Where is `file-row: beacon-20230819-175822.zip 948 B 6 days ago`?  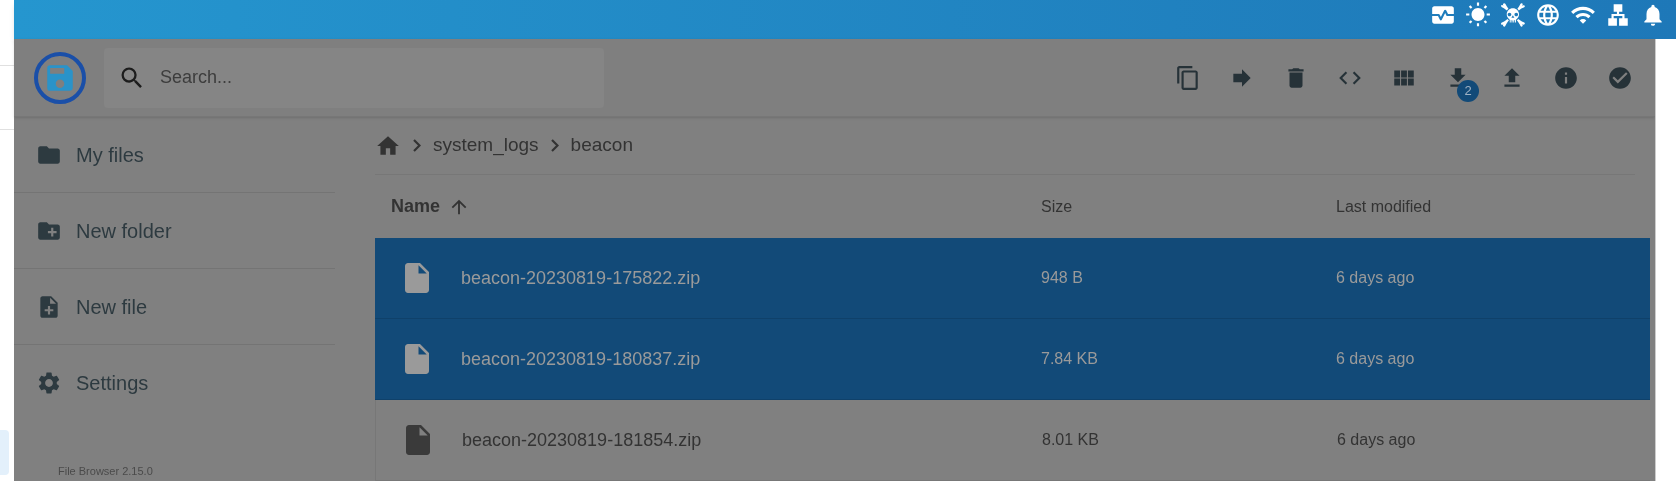
file-row: beacon-20230819-175822.zip 948 B 6 days ago is located at coordinates (1012, 278).